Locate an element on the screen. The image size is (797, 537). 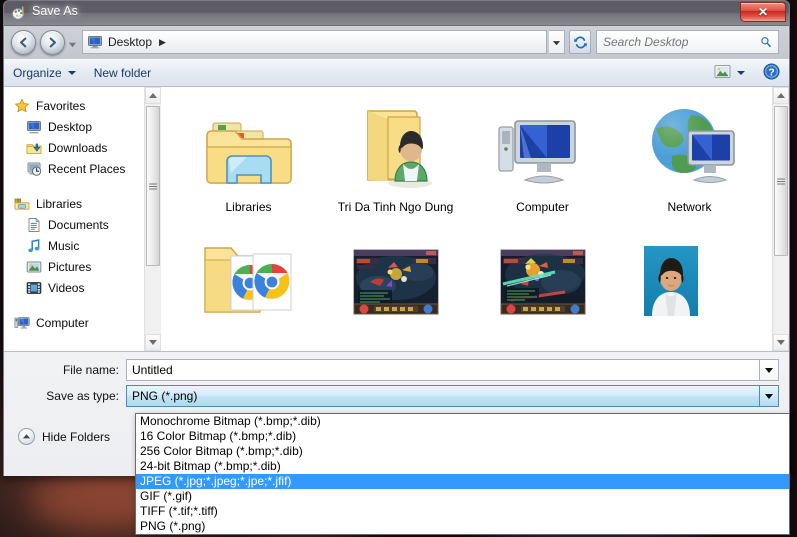
hide-folders-label: Hide Folders is located at coordinates (76, 436).